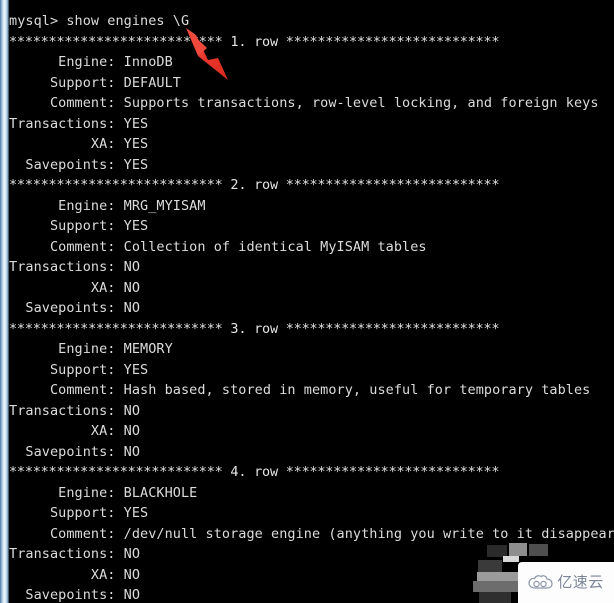 This screenshot has width=614, height=603. Describe the element at coordinates (79, 226) in the screenshot. I see `field-support-2: Support: YES` at that location.